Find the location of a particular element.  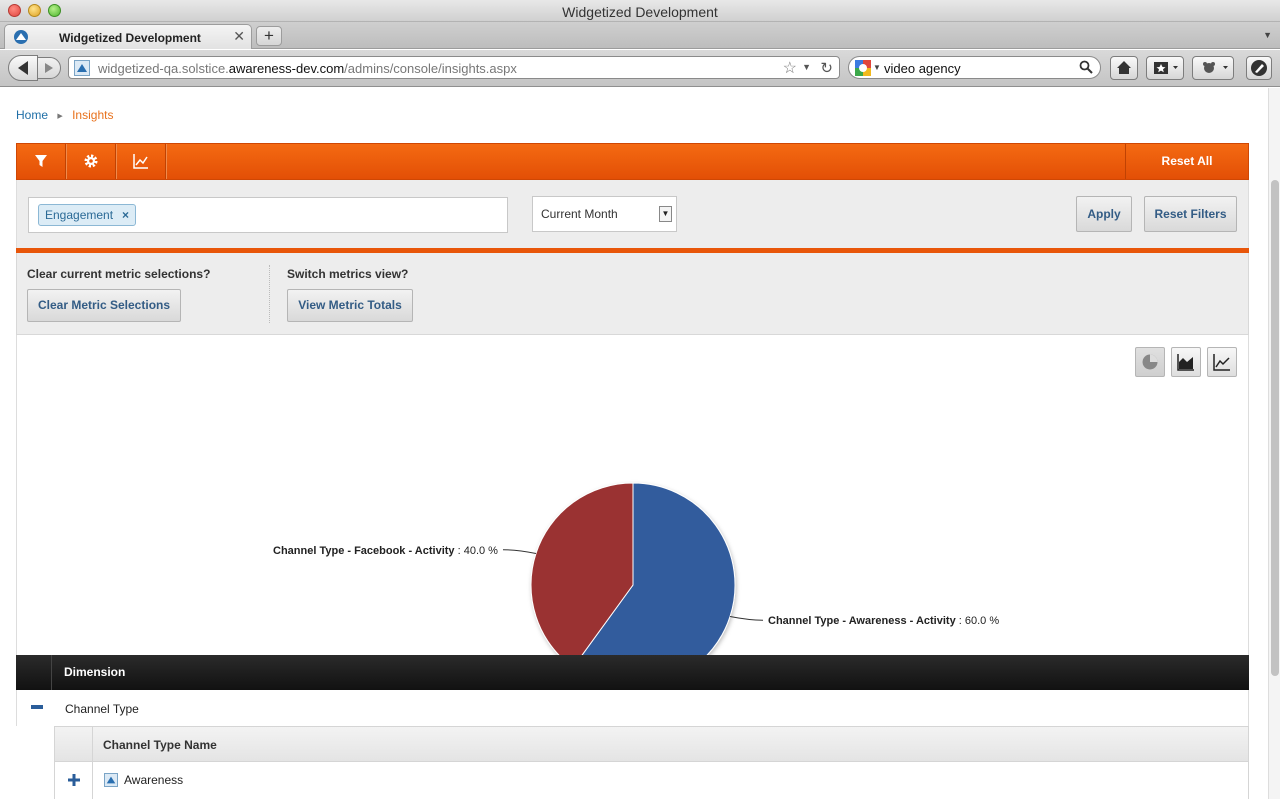

tab-bar: Widgetized Development ✕ + ▼ is located at coordinates (640, 35).